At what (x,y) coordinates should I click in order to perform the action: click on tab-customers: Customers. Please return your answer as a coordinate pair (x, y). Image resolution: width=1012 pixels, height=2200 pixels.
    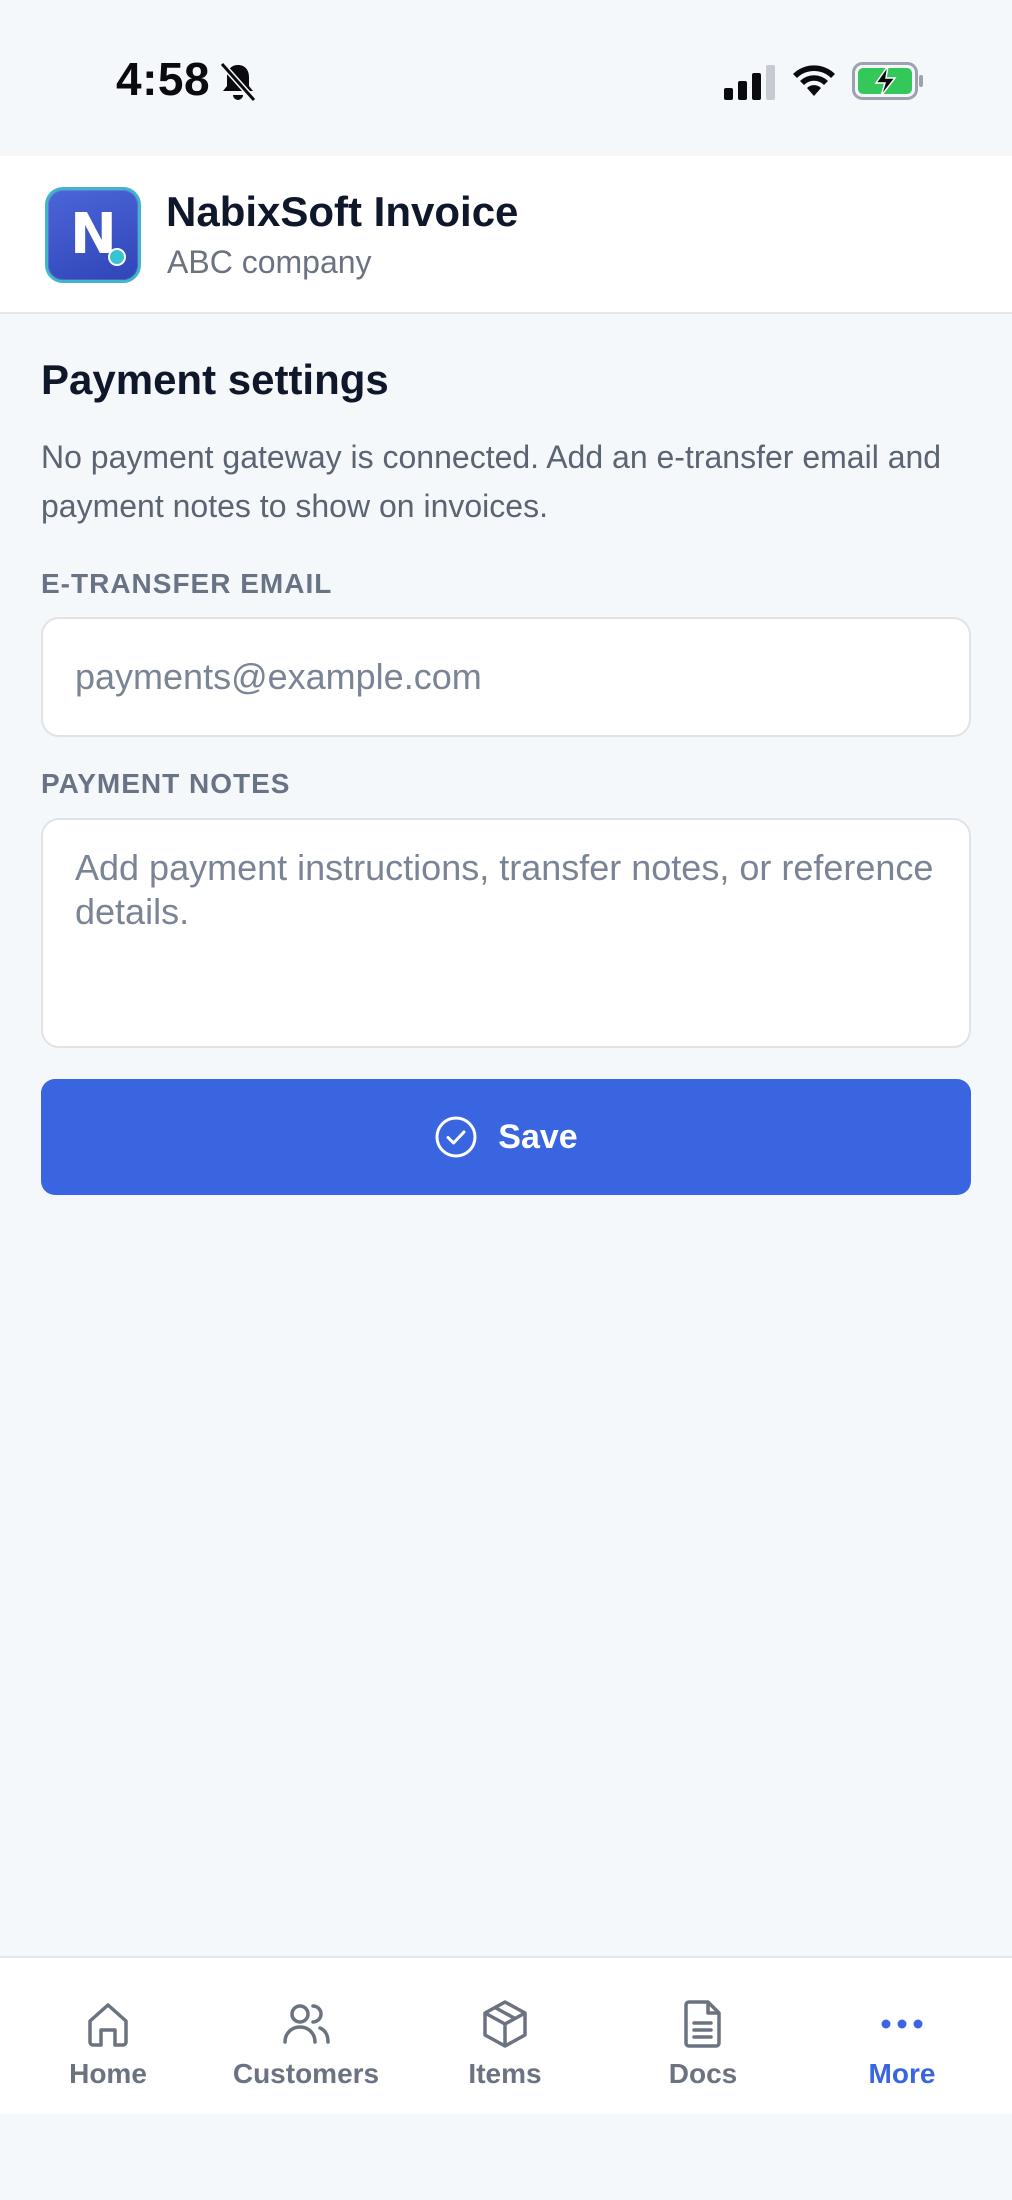
    Looking at the image, I should click on (306, 2037).